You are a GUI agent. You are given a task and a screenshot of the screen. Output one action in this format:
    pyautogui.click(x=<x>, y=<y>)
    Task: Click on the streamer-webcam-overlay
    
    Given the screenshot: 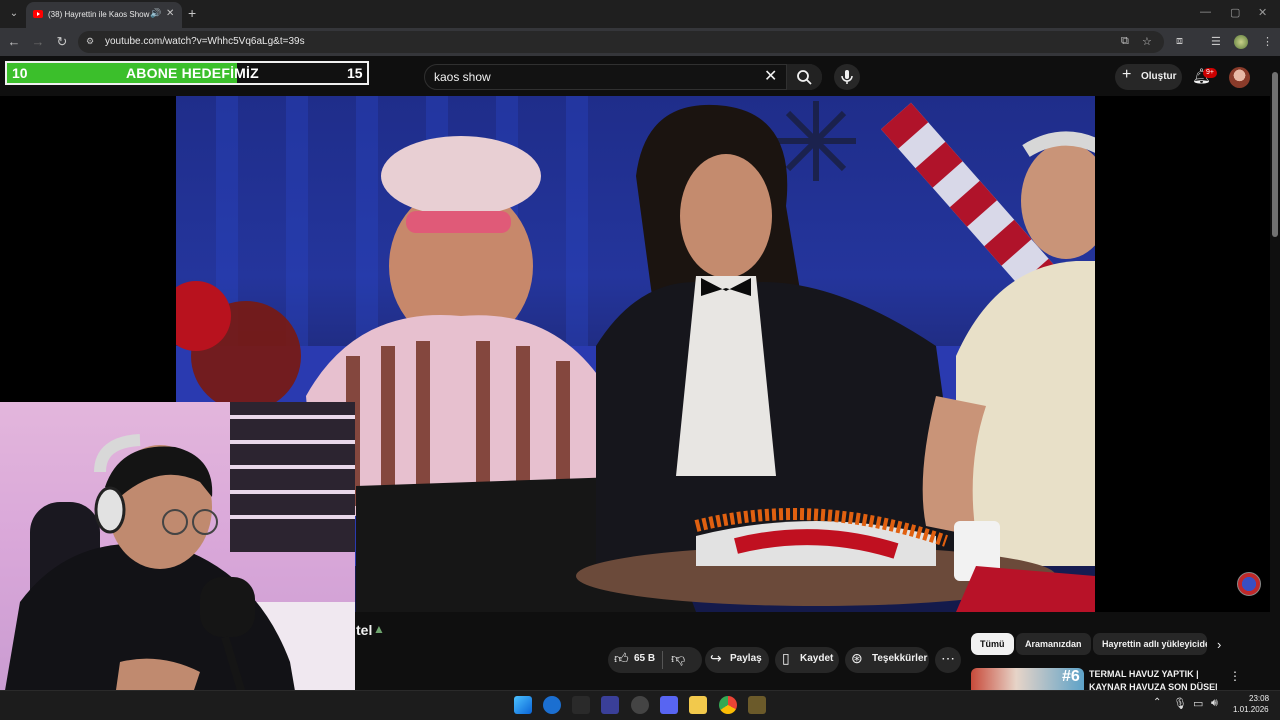 What is the action you would take?
    pyautogui.click(x=177, y=561)
    